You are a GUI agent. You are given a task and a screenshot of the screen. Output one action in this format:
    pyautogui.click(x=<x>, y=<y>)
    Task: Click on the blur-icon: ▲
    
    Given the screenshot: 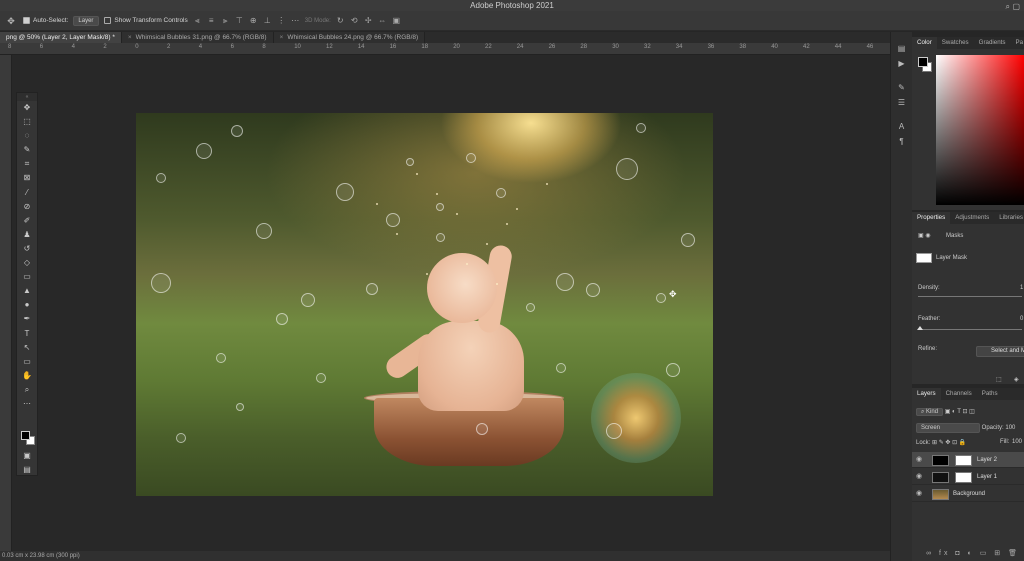 What is the action you would take?
    pyautogui.click(x=27, y=291)
    